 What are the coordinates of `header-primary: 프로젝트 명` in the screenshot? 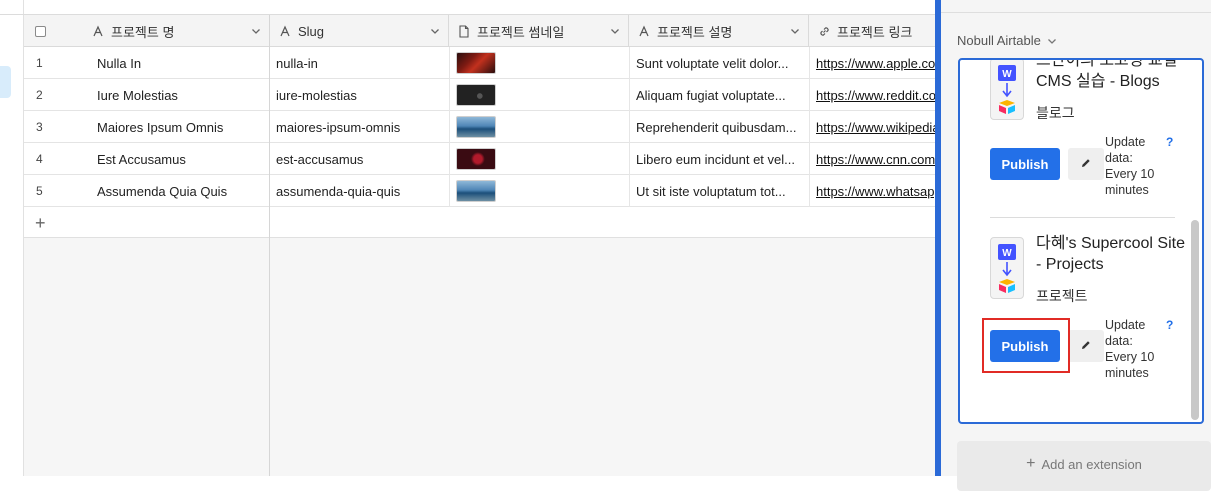 It's located at (146, 31).